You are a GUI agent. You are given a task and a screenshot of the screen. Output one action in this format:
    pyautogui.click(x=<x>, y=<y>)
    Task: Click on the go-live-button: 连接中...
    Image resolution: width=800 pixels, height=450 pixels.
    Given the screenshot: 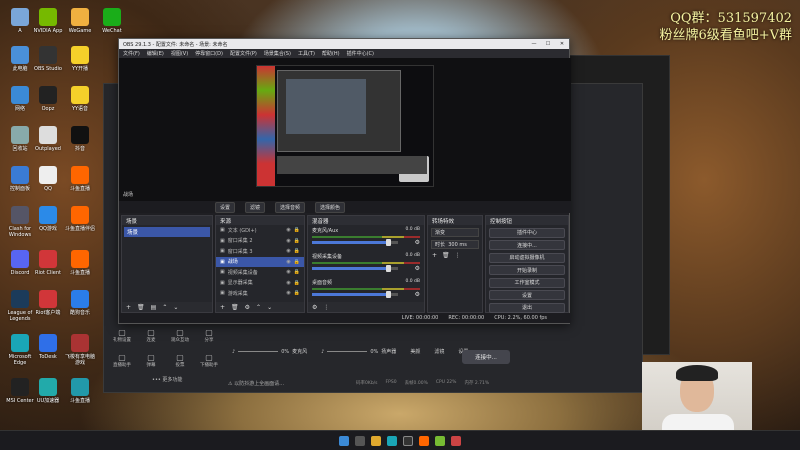 What is the action you would take?
    pyautogui.click(x=486, y=357)
    